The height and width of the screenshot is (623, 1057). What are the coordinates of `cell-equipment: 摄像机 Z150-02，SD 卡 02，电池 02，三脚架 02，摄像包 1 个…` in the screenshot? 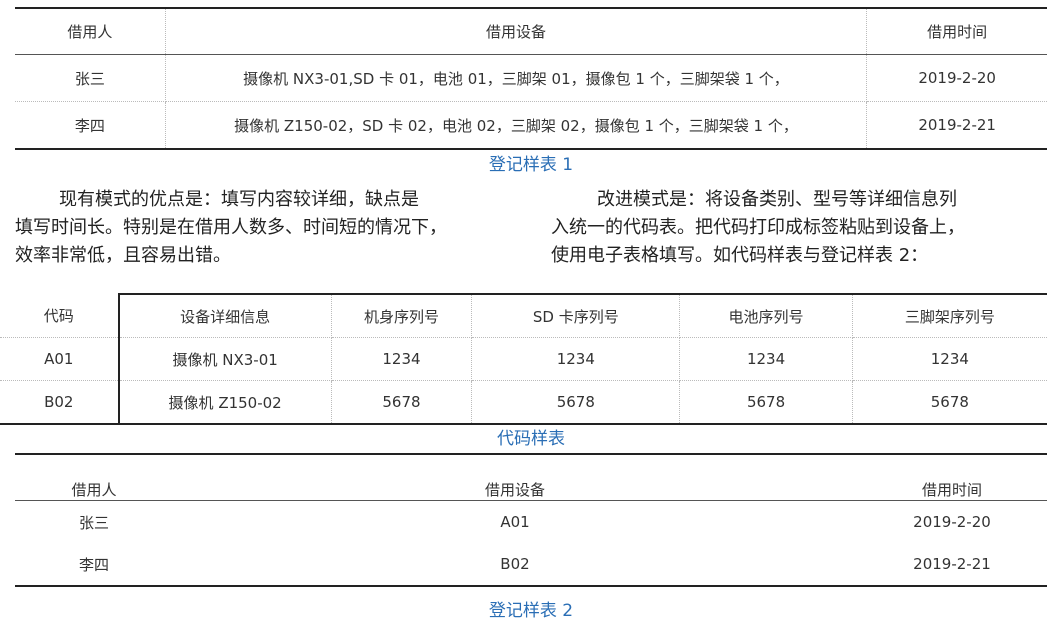 It's located at (516, 125).